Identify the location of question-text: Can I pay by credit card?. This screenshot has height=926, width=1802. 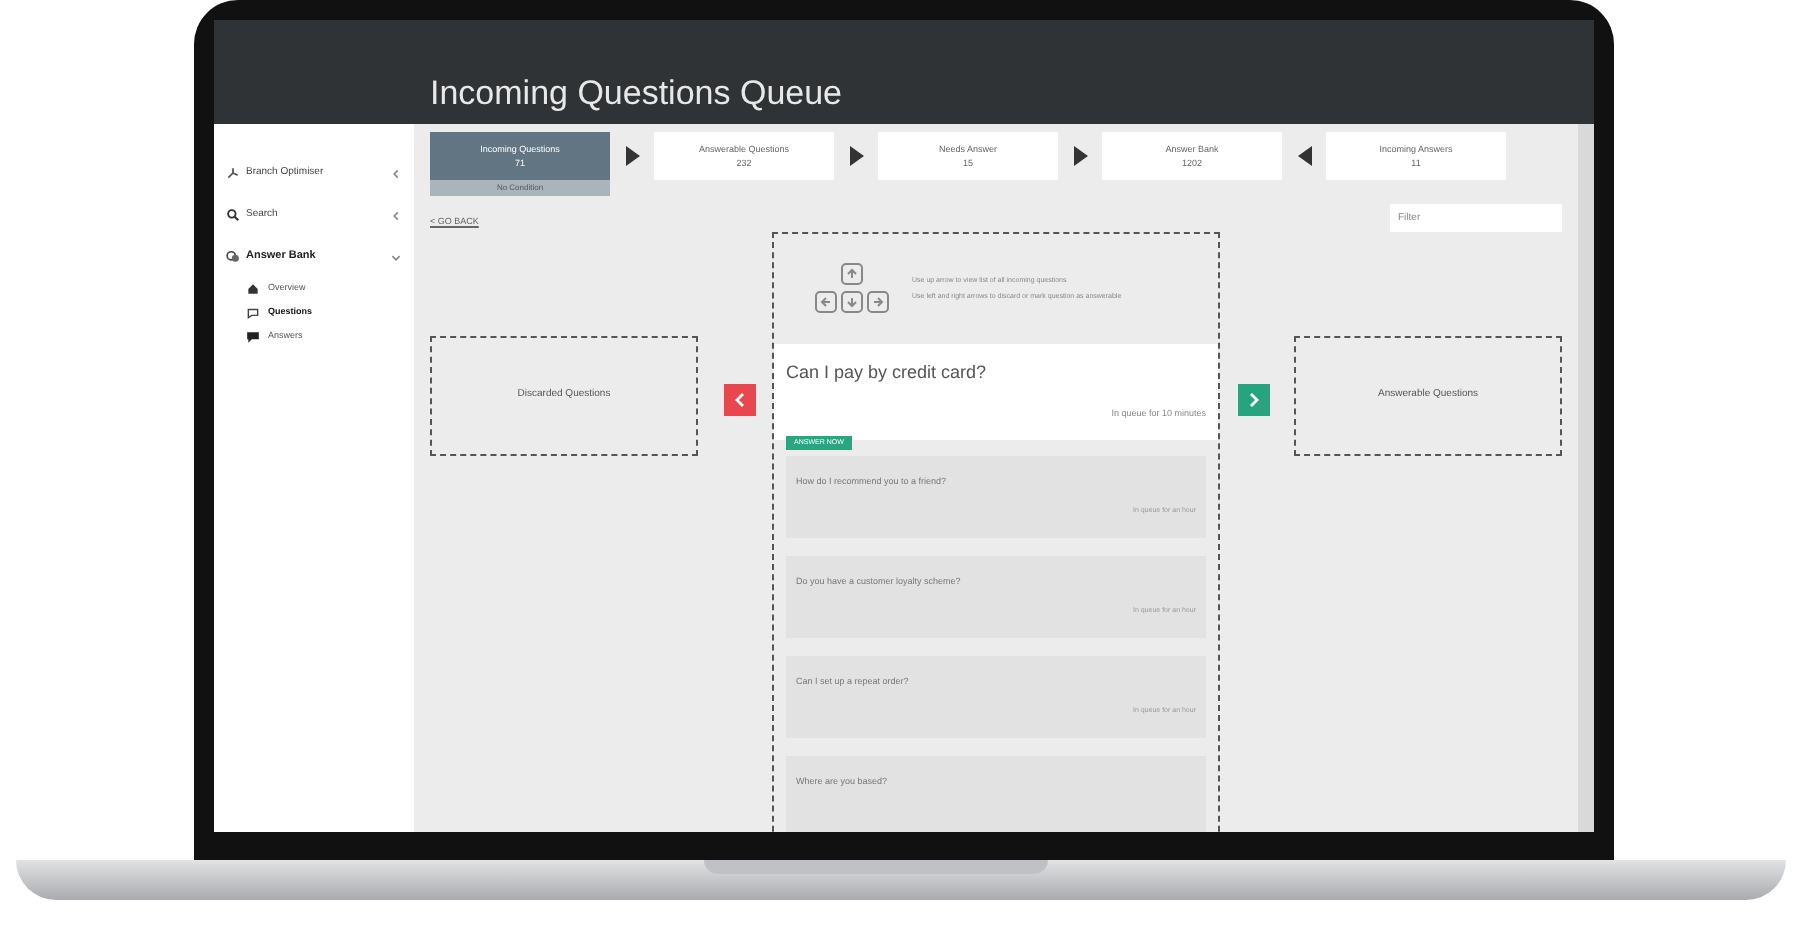
(887, 373).